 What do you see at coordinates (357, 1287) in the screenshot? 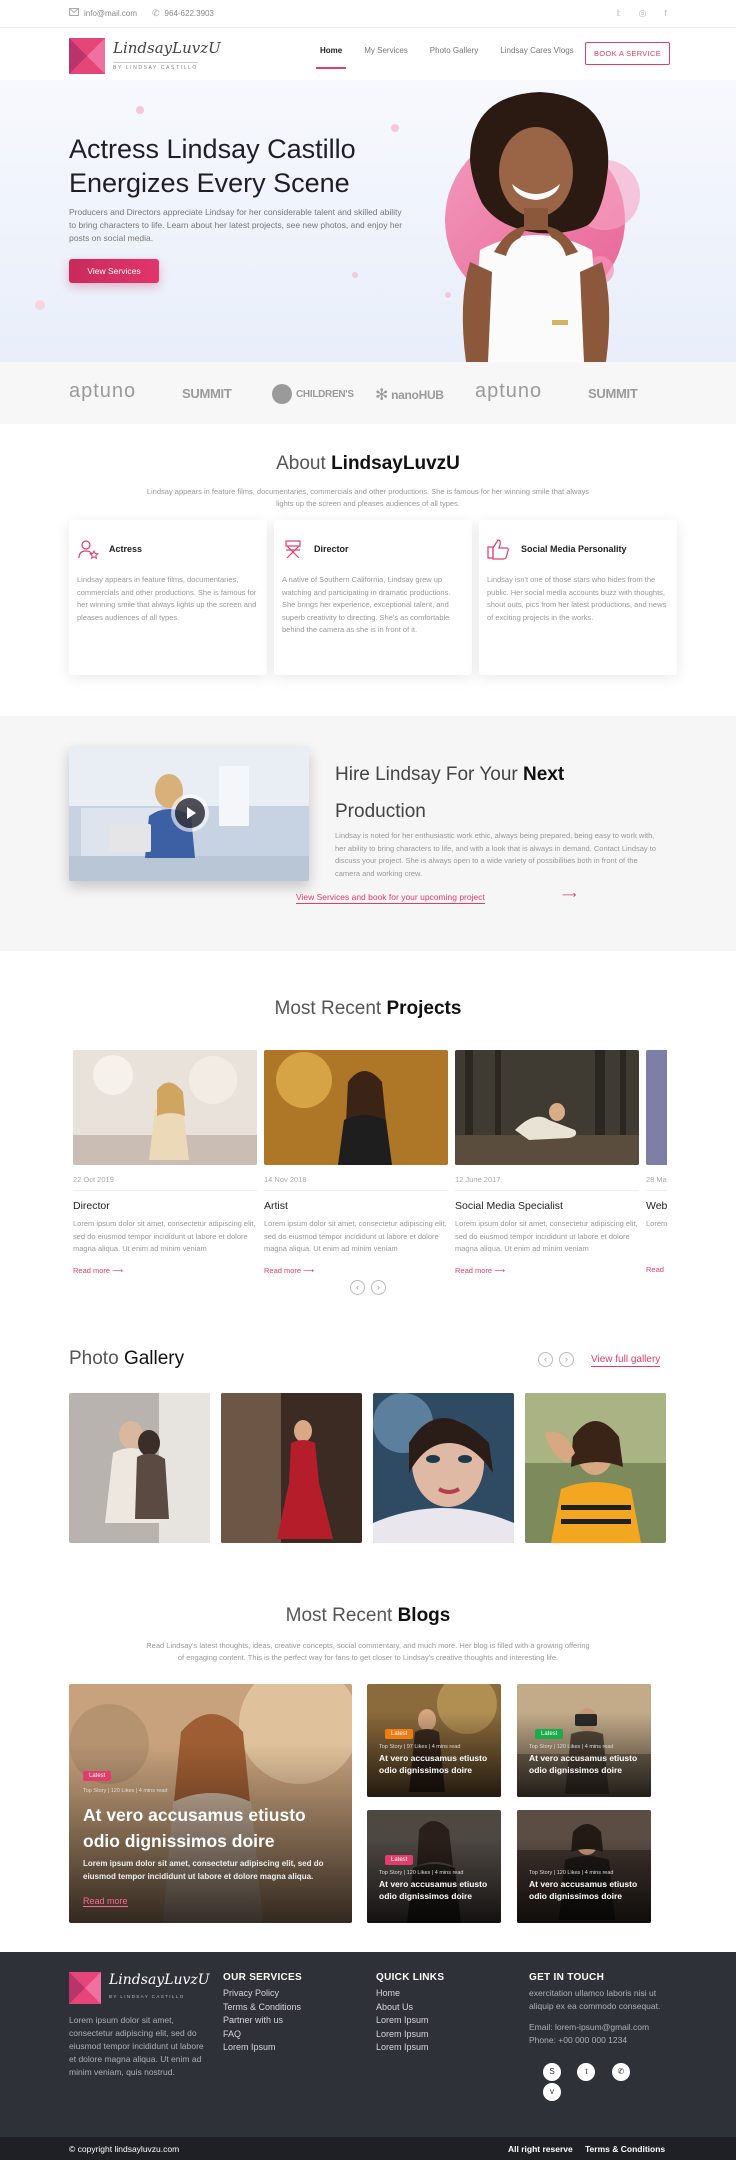
I see `projects-prev-button: ‹` at bounding box center [357, 1287].